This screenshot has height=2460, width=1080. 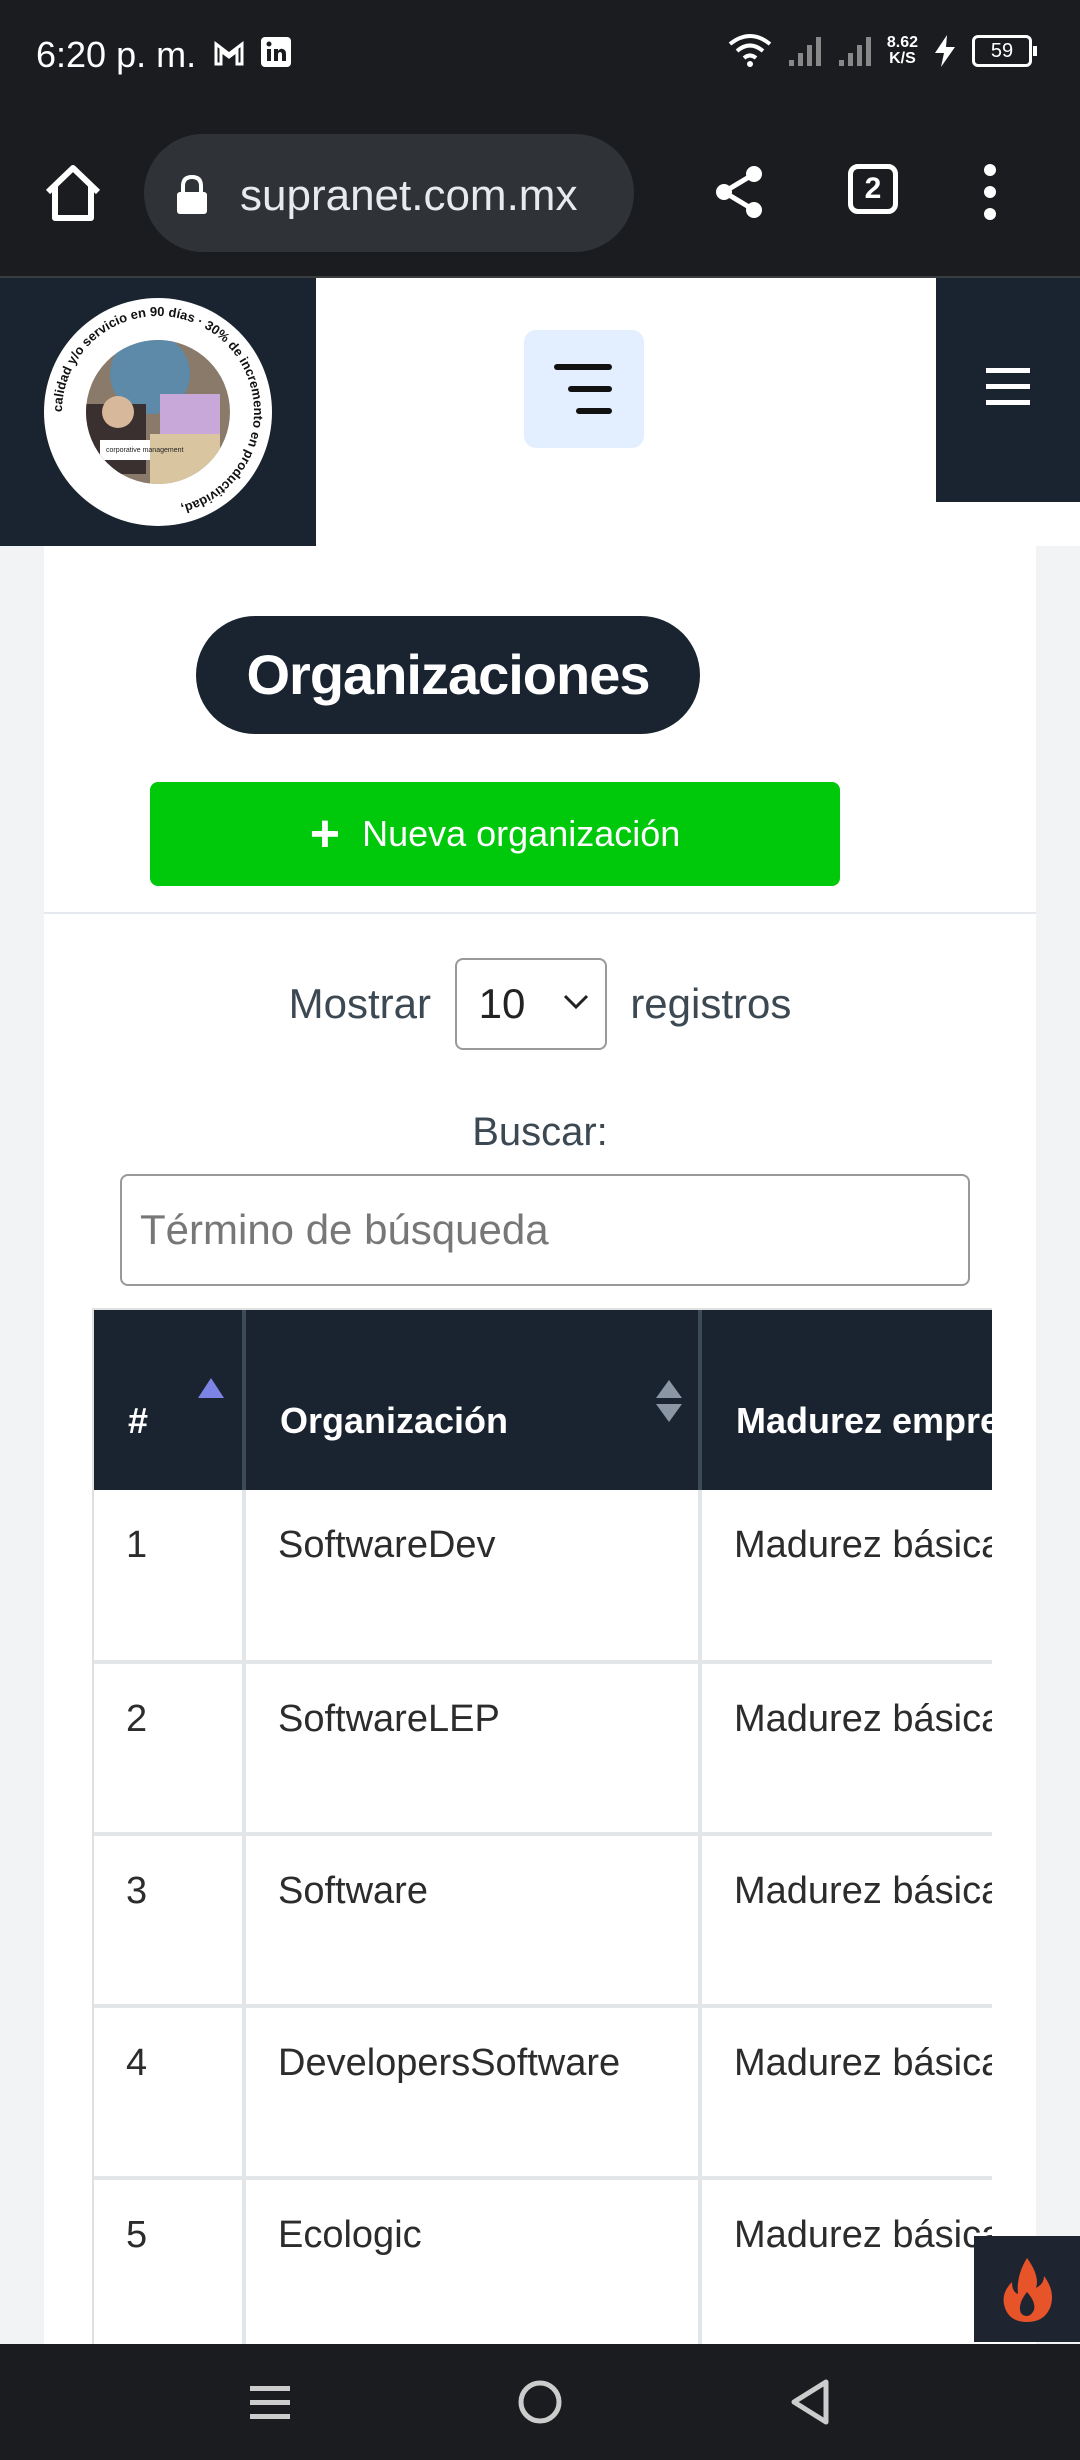 I want to click on table-row: 4 DevelopersSoftware Madurez básica, so click(x=543, y=2093).